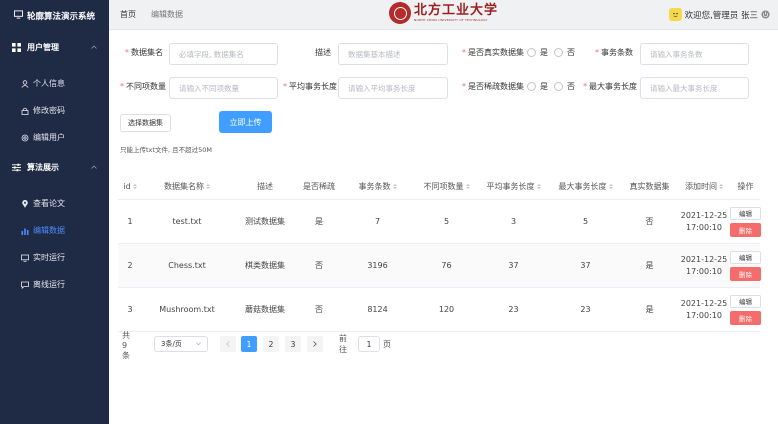 This screenshot has height=424, width=778. I want to click on col-header-id: id, so click(130, 186).